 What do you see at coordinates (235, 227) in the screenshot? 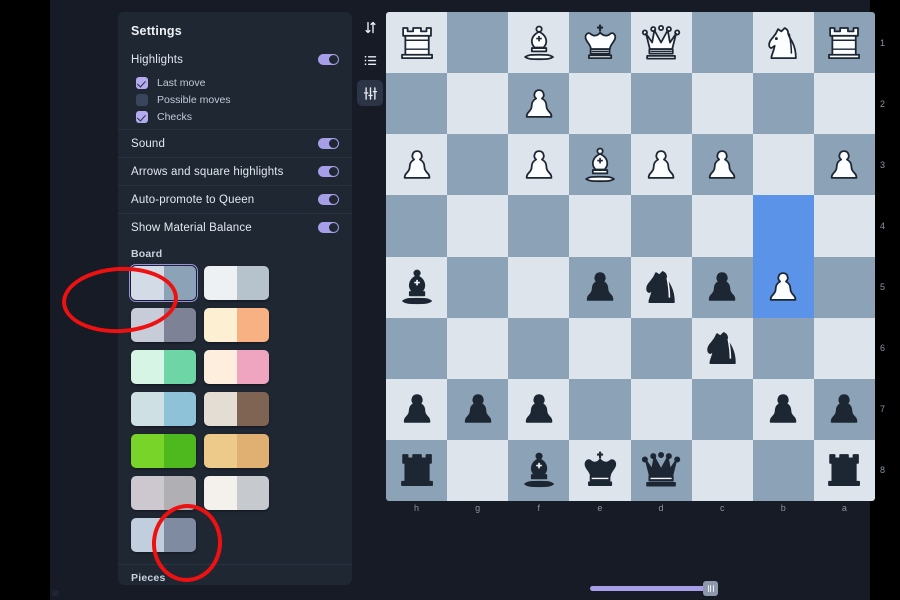
I see `setting-row-material-balance: Show Material Balance` at bounding box center [235, 227].